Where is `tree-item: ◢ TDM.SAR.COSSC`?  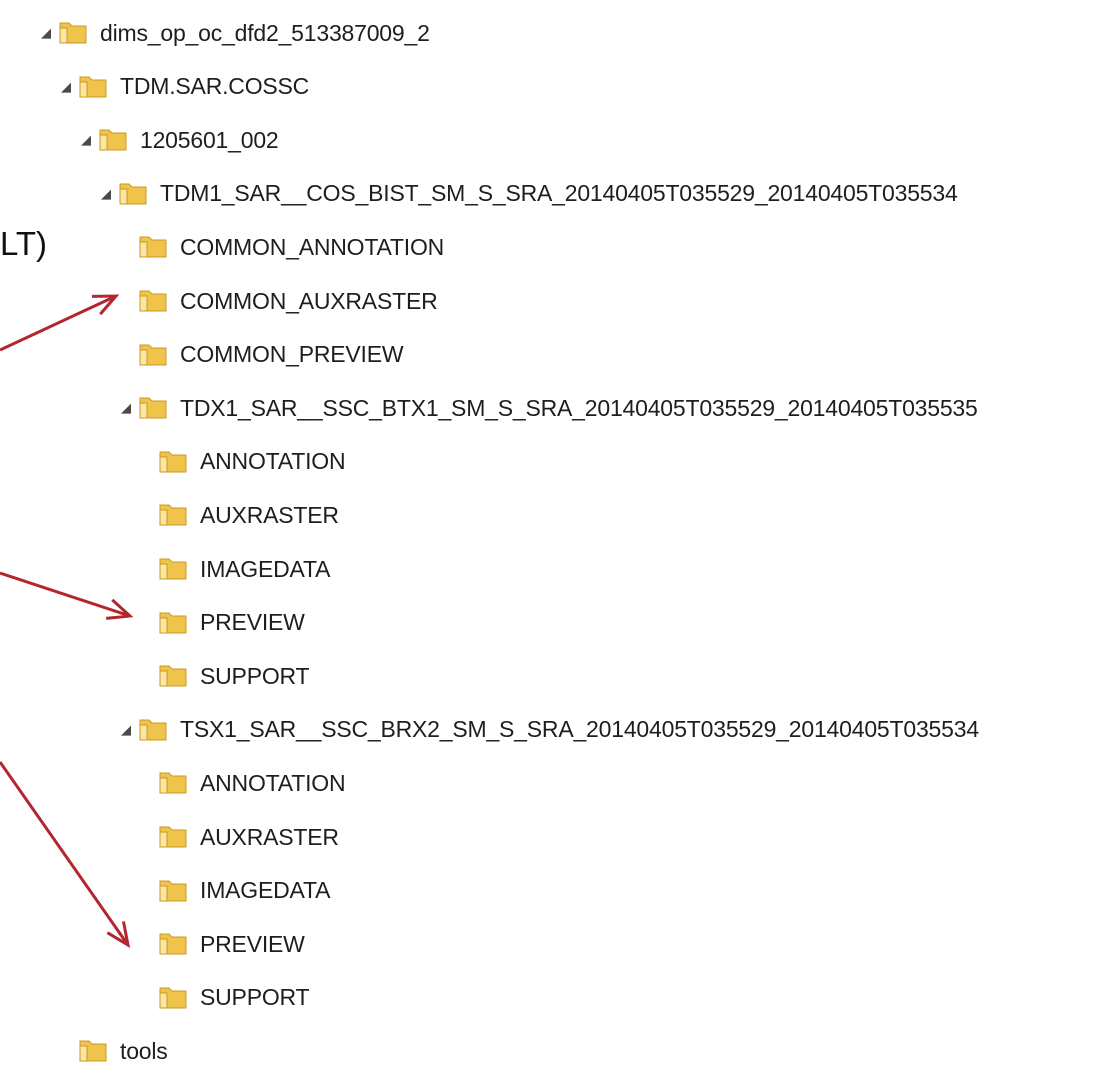
tree-item: ◢ TDM.SAR.COSSC is located at coordinates (182, 87).